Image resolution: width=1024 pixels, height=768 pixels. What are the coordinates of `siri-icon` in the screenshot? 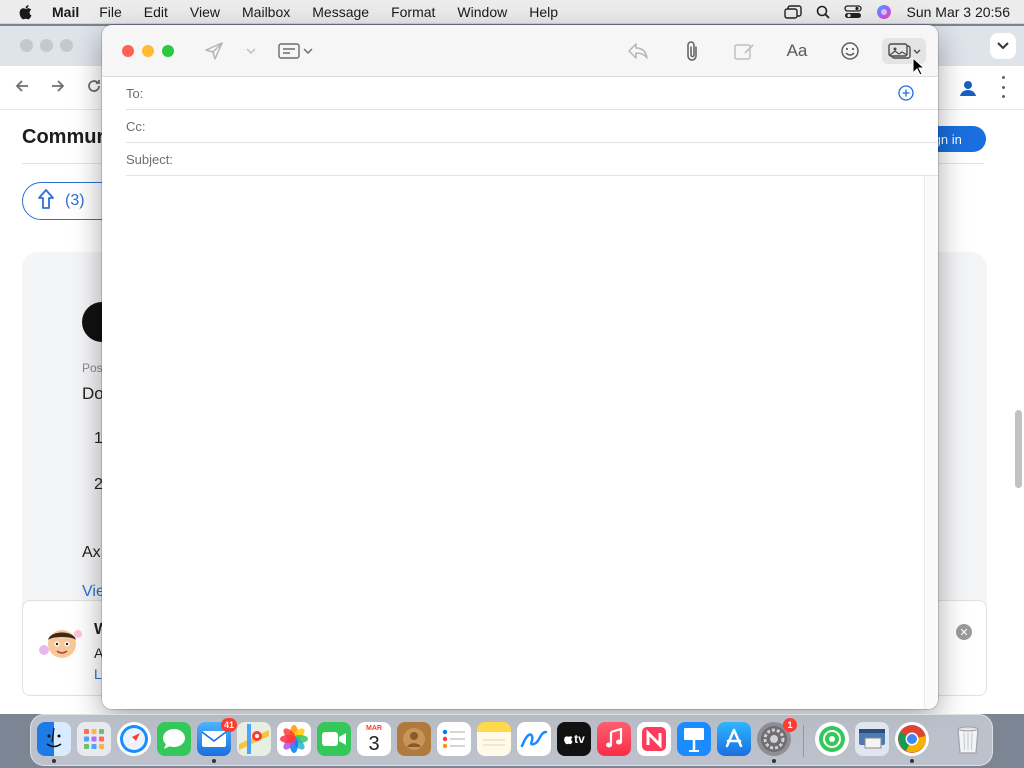 It's located at (884, 12).